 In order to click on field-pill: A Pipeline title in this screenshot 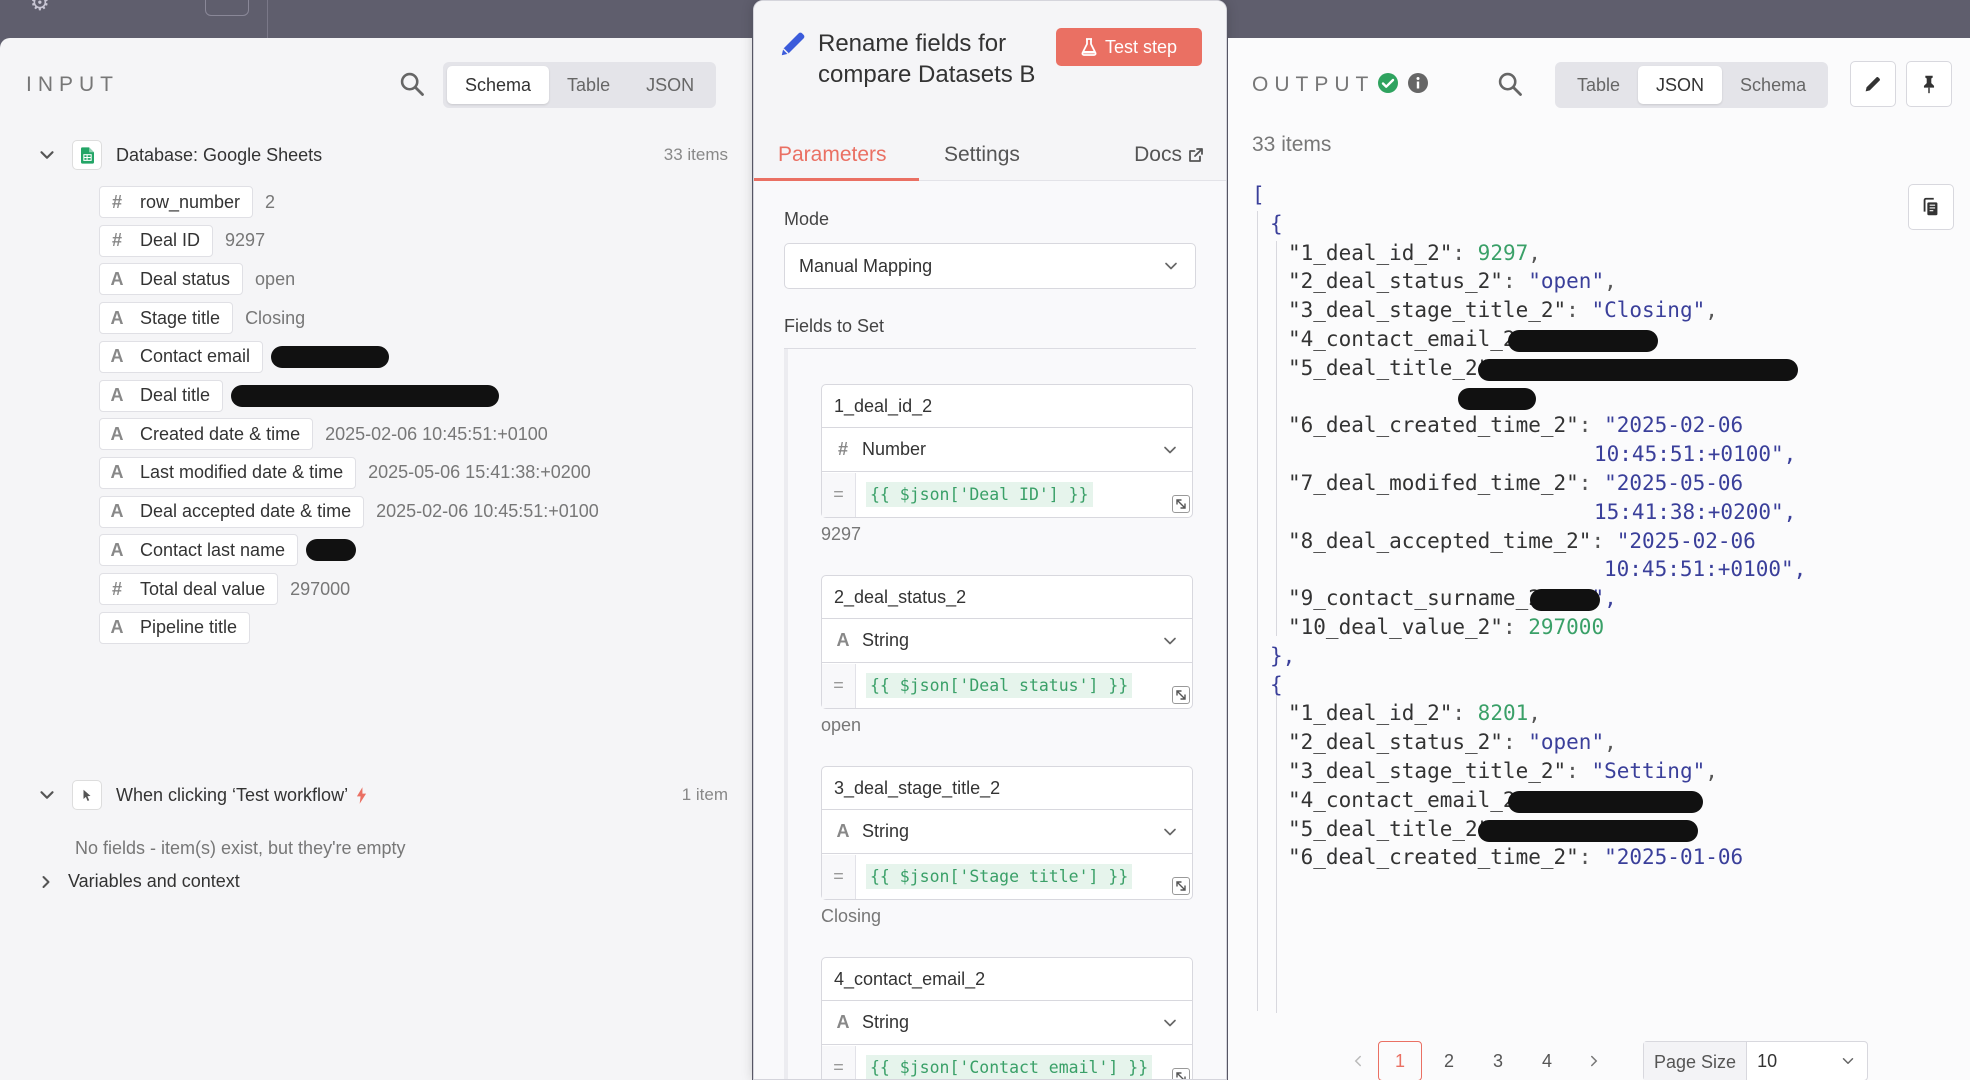, I will do `click(175, 627)`.